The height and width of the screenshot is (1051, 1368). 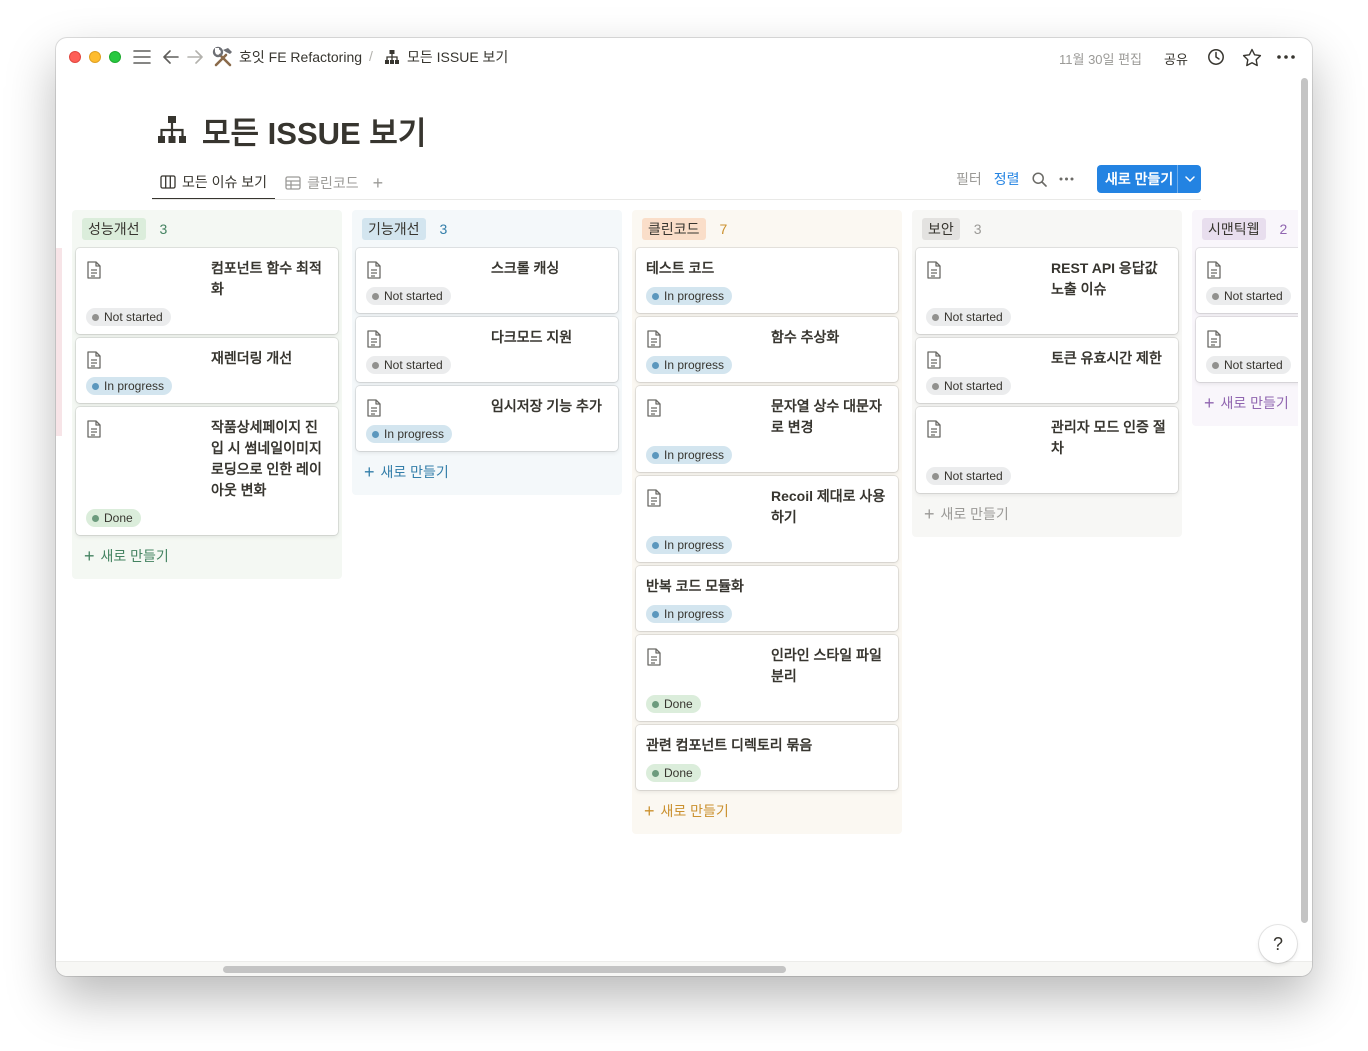 What do you see at coordinates (767, 598) in the screenshot?
I see `issue-card: 반복 코드 모듈화 In progress` at bounding box center [767, 598].